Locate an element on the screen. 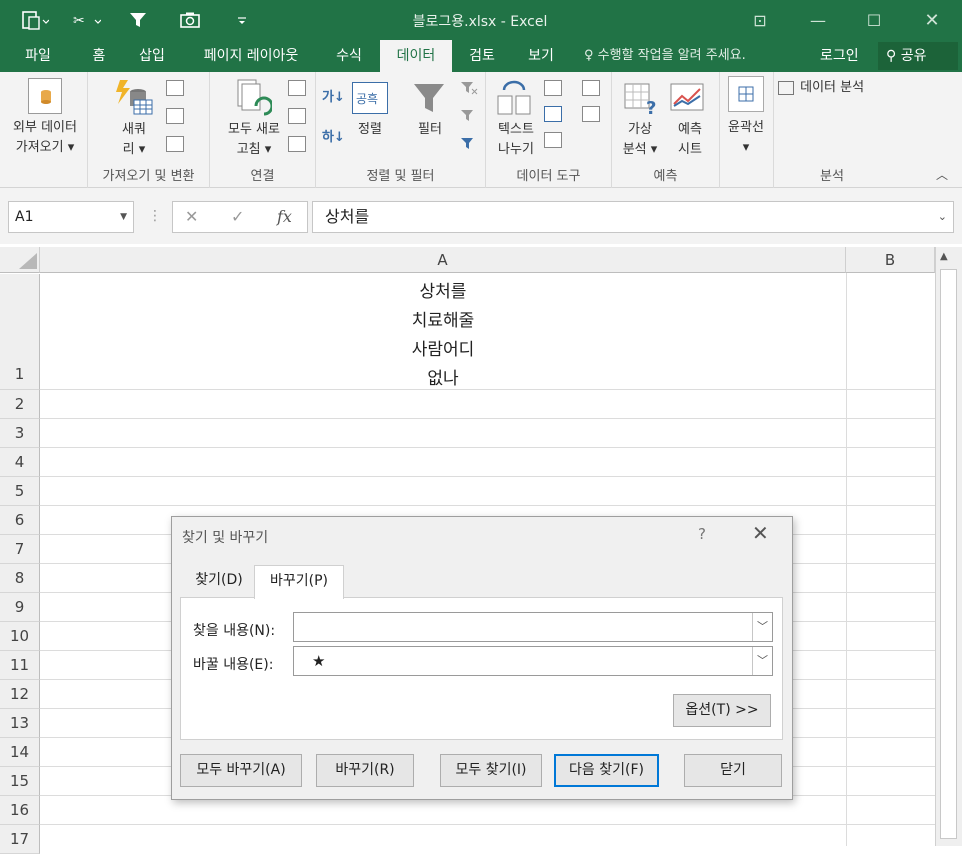 The height and width of the screenshot is (854, 962). select-all-corner is located at coordinates (20, 260).